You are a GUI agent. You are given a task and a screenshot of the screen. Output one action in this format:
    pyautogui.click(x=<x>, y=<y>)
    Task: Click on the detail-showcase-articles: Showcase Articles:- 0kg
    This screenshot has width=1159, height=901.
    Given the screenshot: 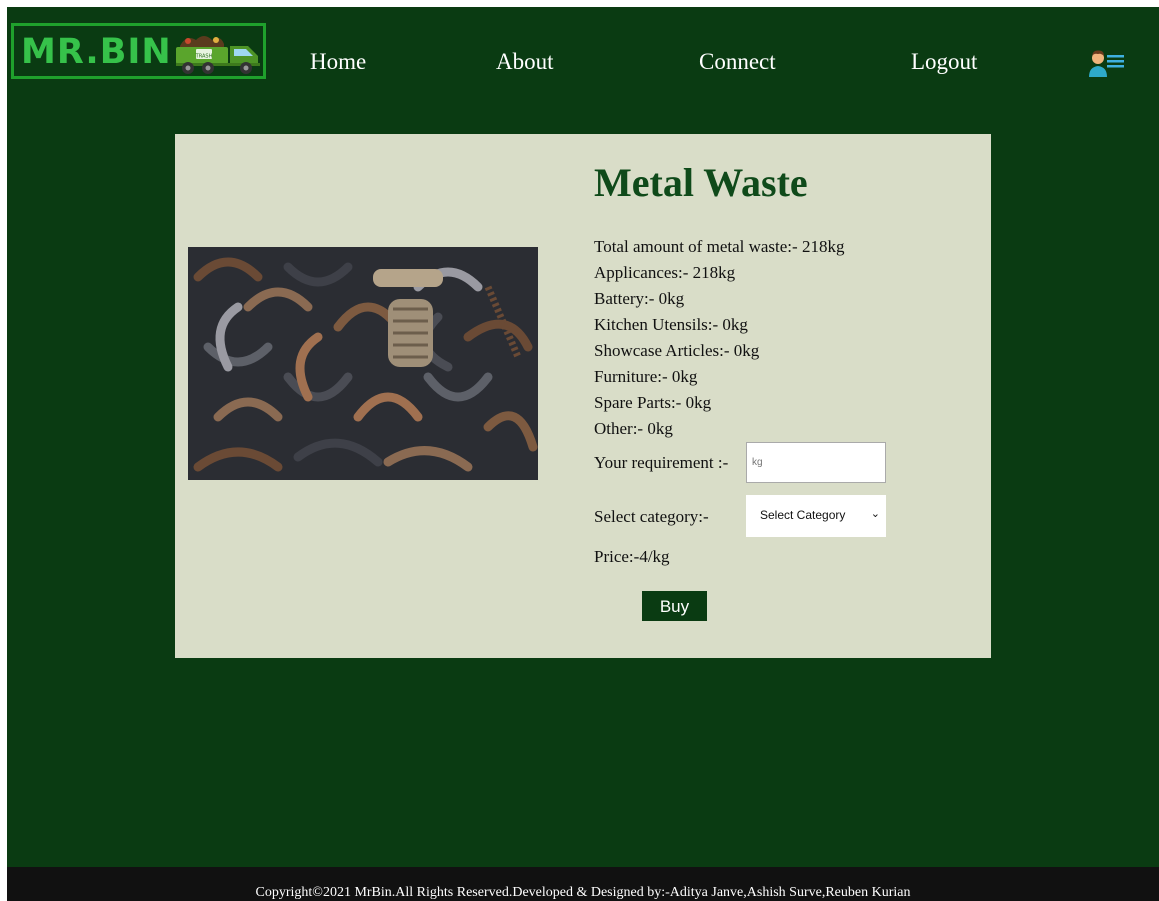 What is the action you would take?
    pyautogui.click(x=677, y=350)
    